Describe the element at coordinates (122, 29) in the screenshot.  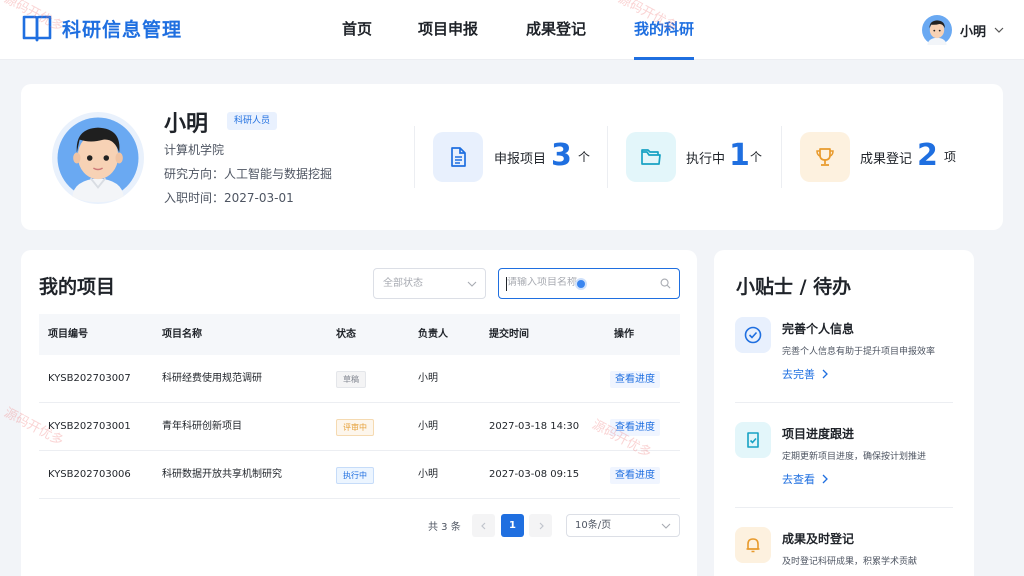
I see `app-title: 科研信息管理` at that location.